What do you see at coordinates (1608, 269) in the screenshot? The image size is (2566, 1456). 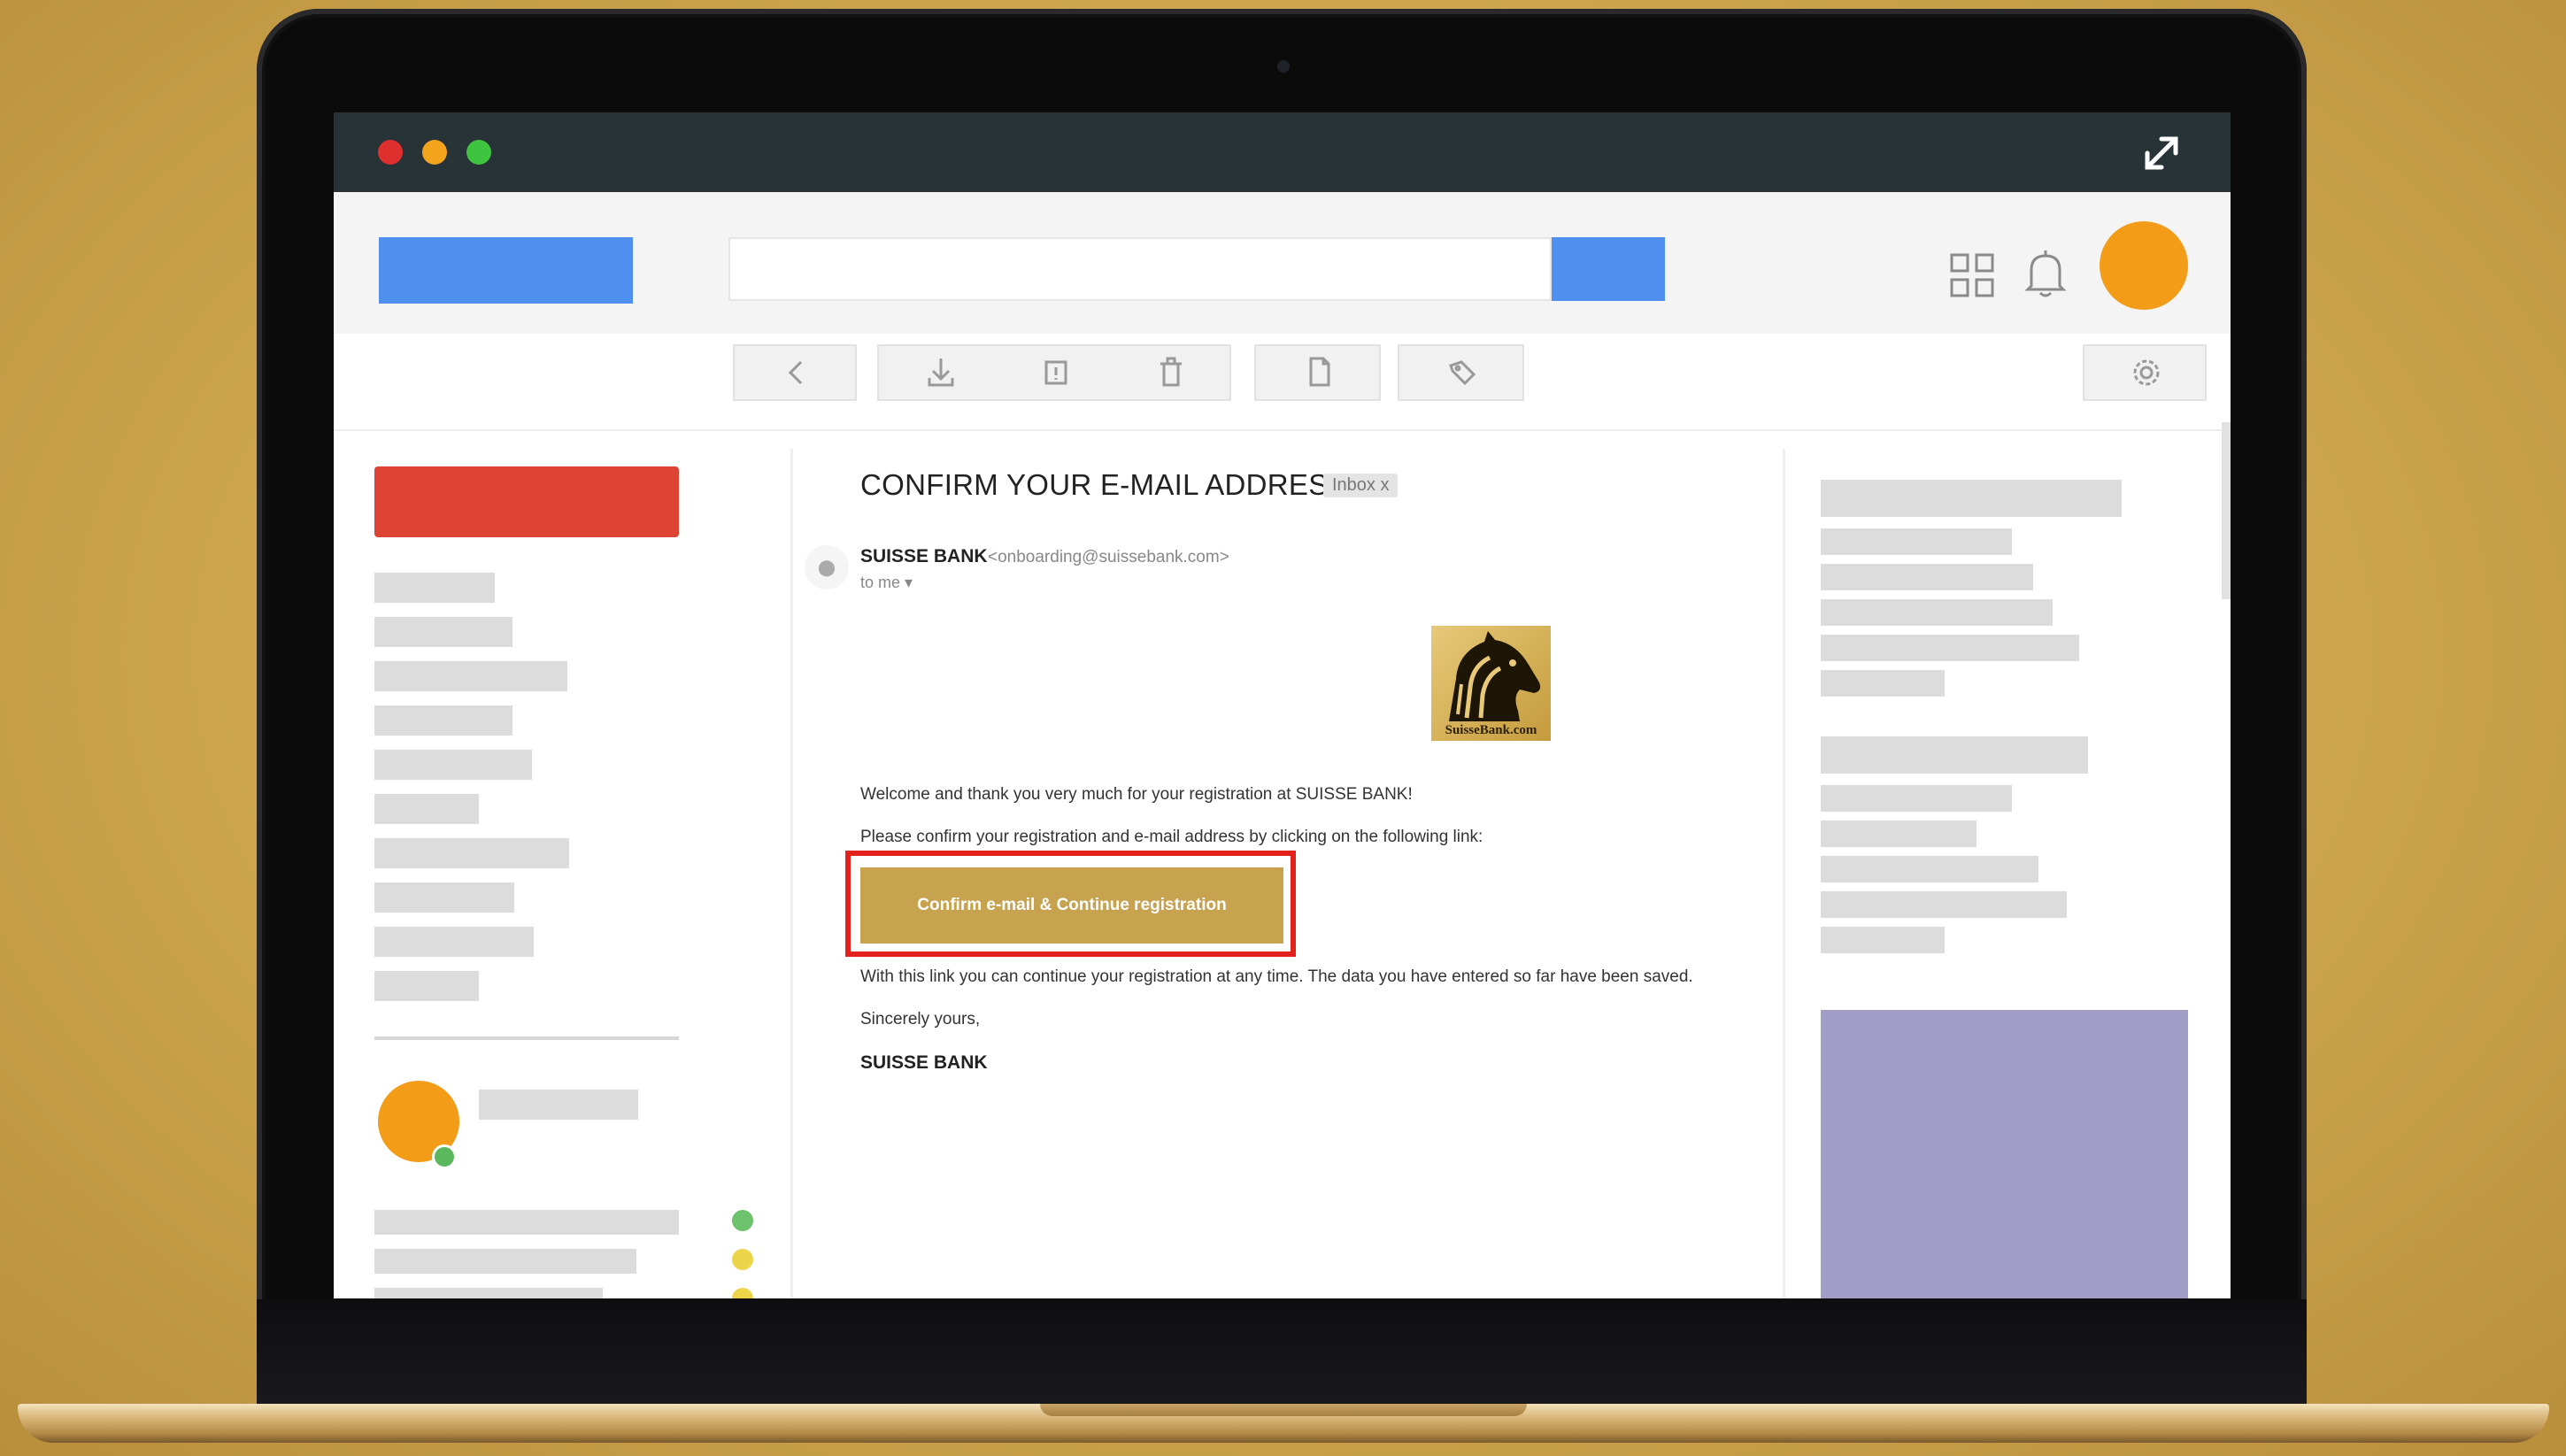 I see `search-button` at bounding box center [1608, 269].